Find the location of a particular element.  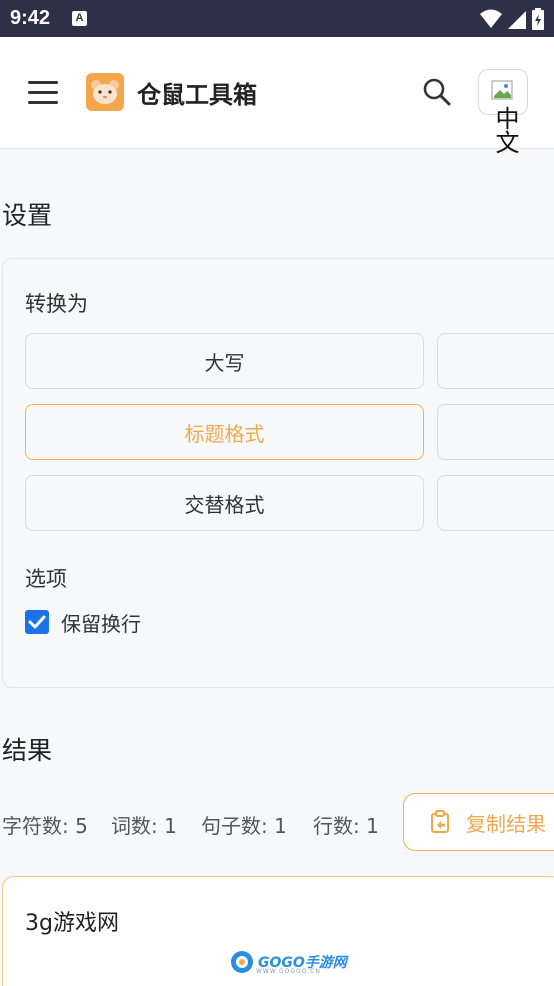

watermark: GOGO手游网 WWW.GOGOO.CN is located at coordinates (288, 962).